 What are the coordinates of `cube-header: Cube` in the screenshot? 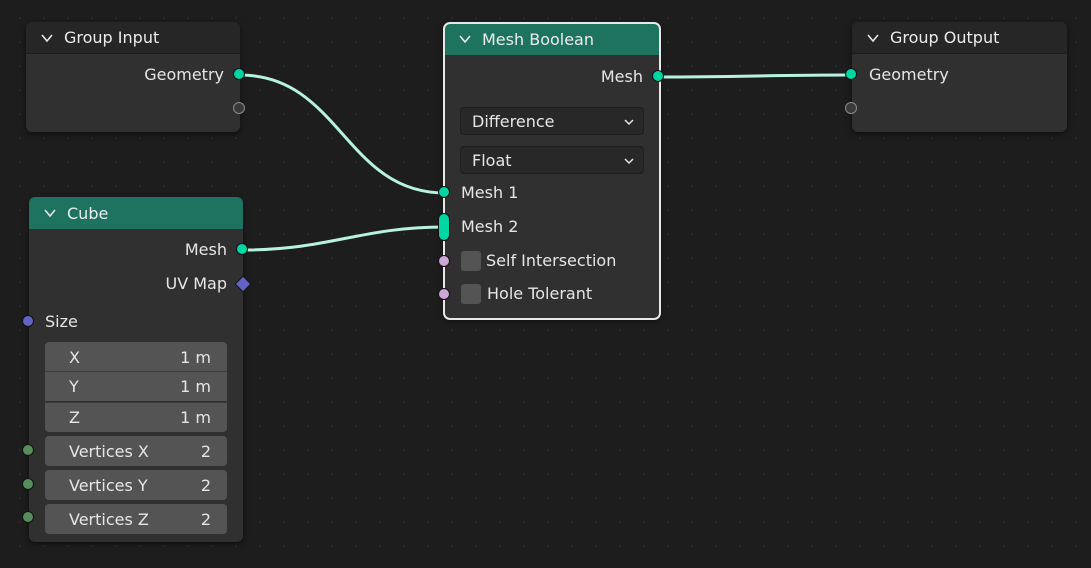 It's located at (136, 213).